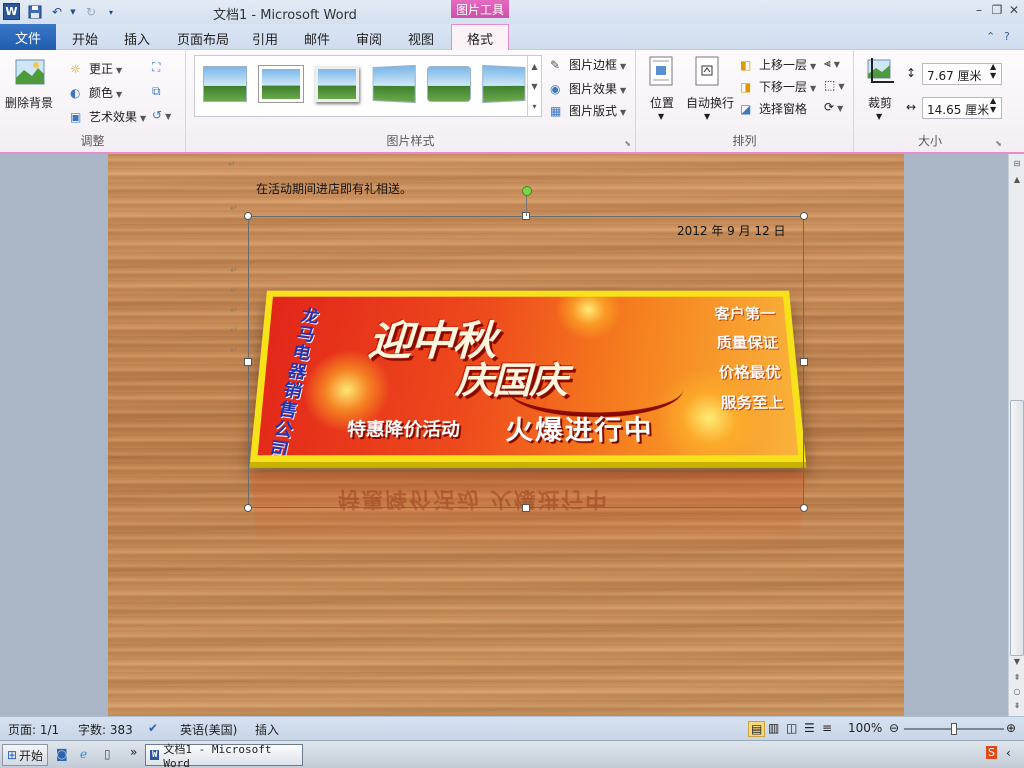 This screenshot has width=1024, height=768. Describe the element at coordinates (368, 86) in the screenshot. I see `picture-styles-gallery: ▲ ▼ ▾` at that location.